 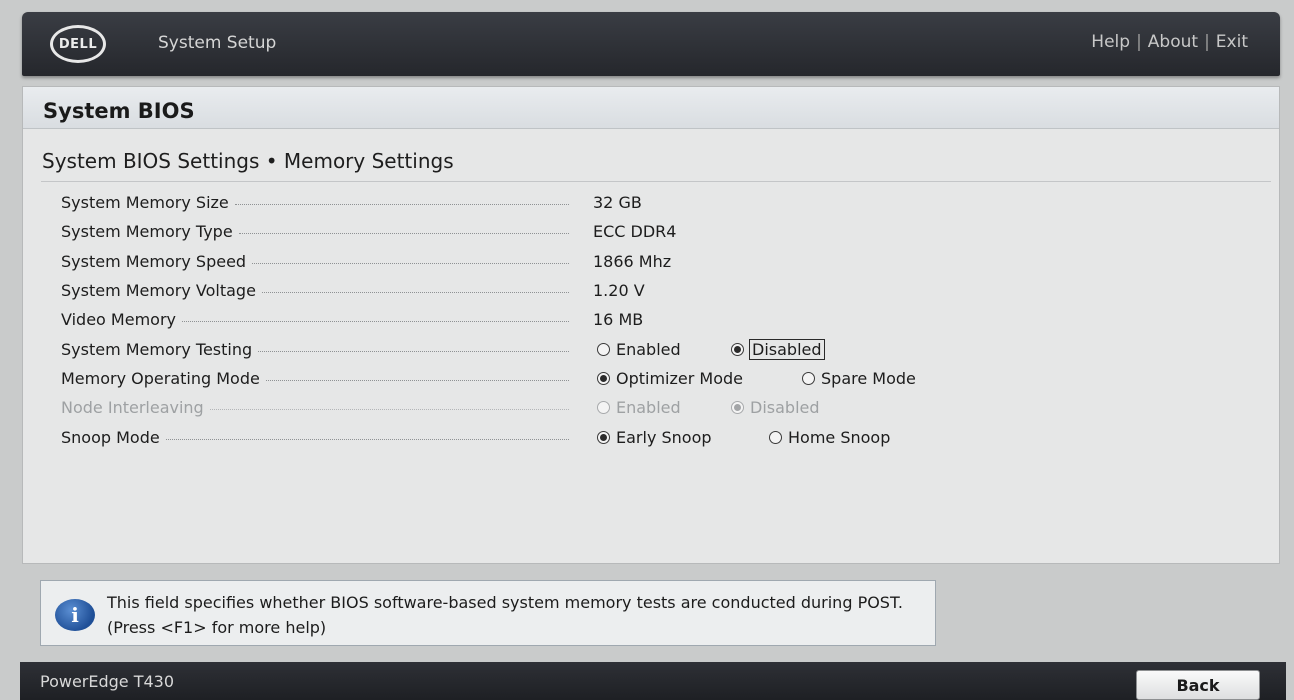 What do you see at coordinates (651, 319) in the screenshot?
I see `setting-row-video-memory: Video Memory 16 MB` at bounding box center [651, 319].